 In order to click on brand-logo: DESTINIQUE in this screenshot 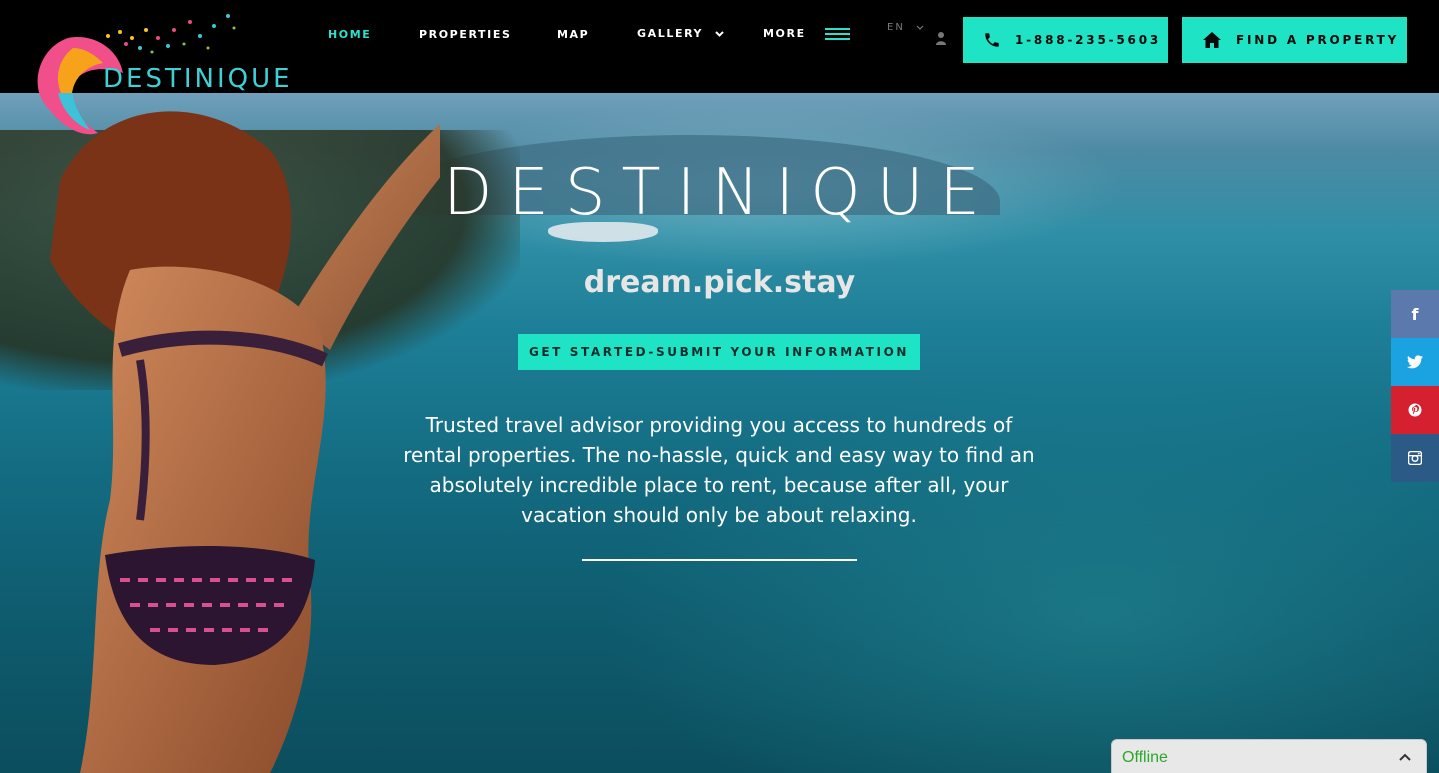, I will do `click(159, 74)`.